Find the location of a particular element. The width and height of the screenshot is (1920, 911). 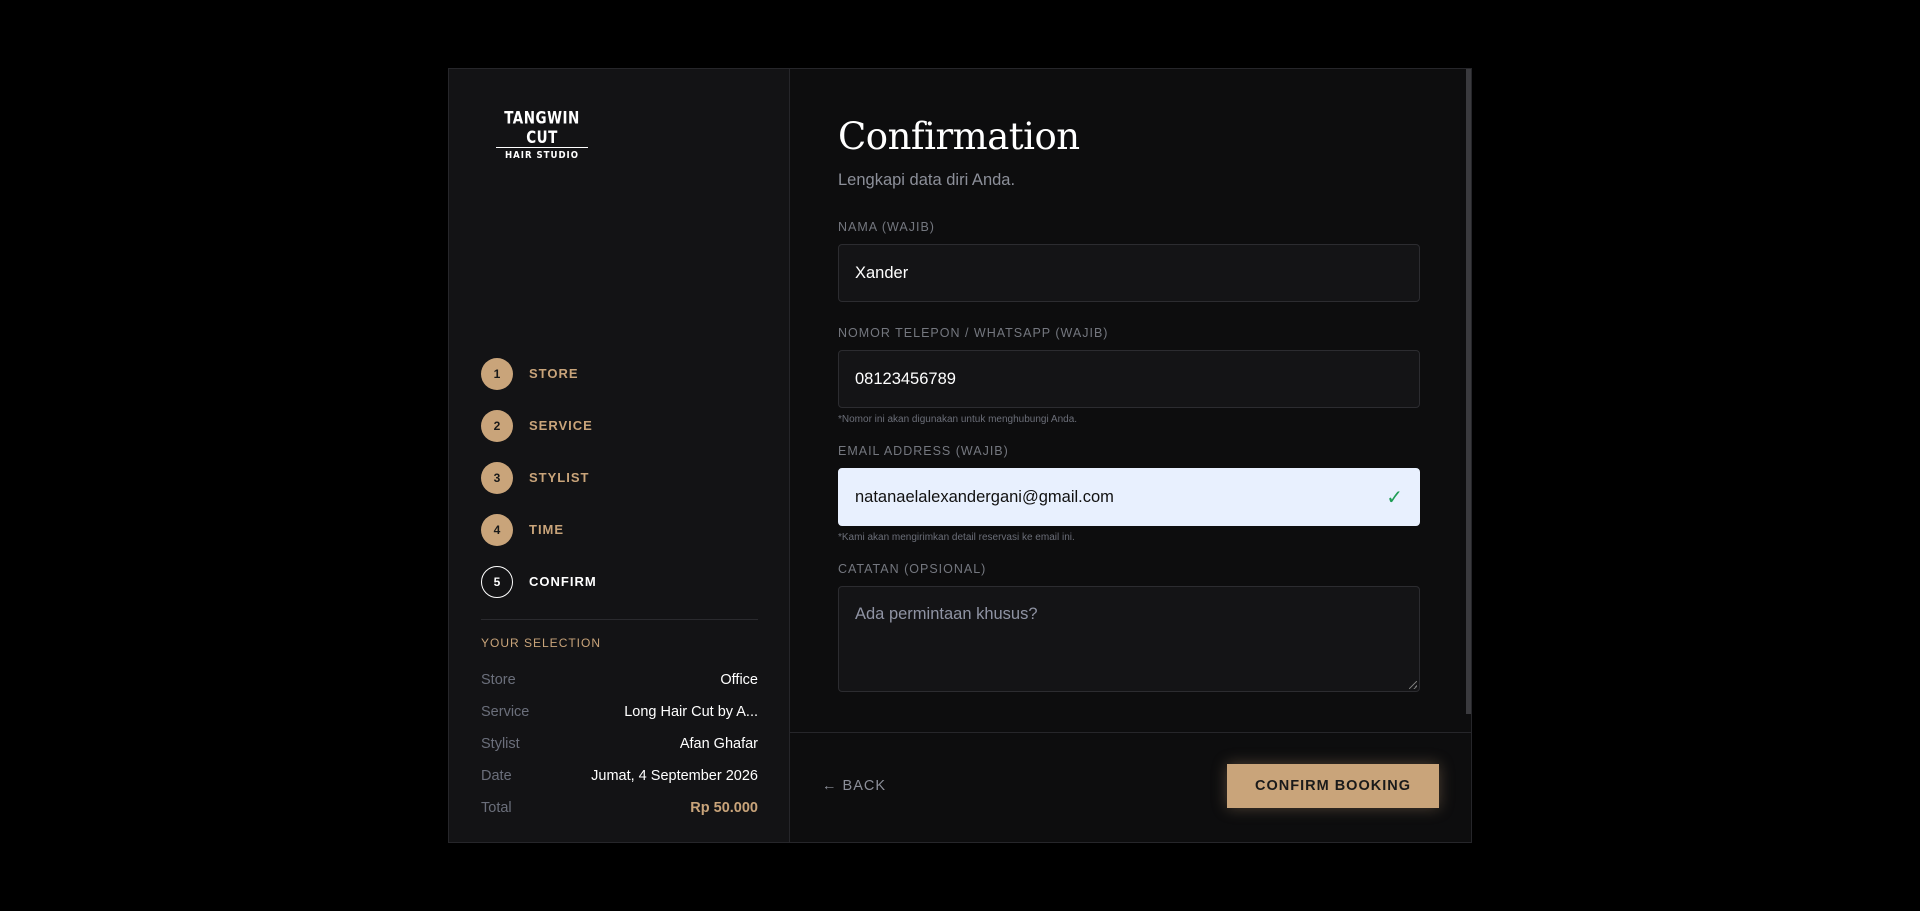

name-group: NAMA (WAJIB) Xander is located at coordinates (1129, 261).